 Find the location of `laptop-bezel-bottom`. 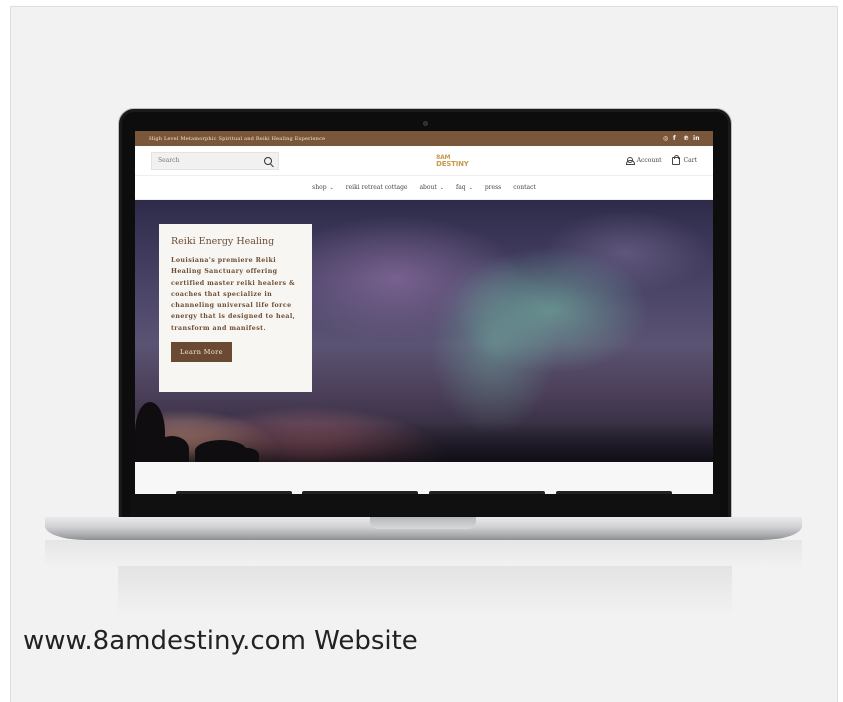

laptop-bezel-bottom is located at coordinates (425, 505).